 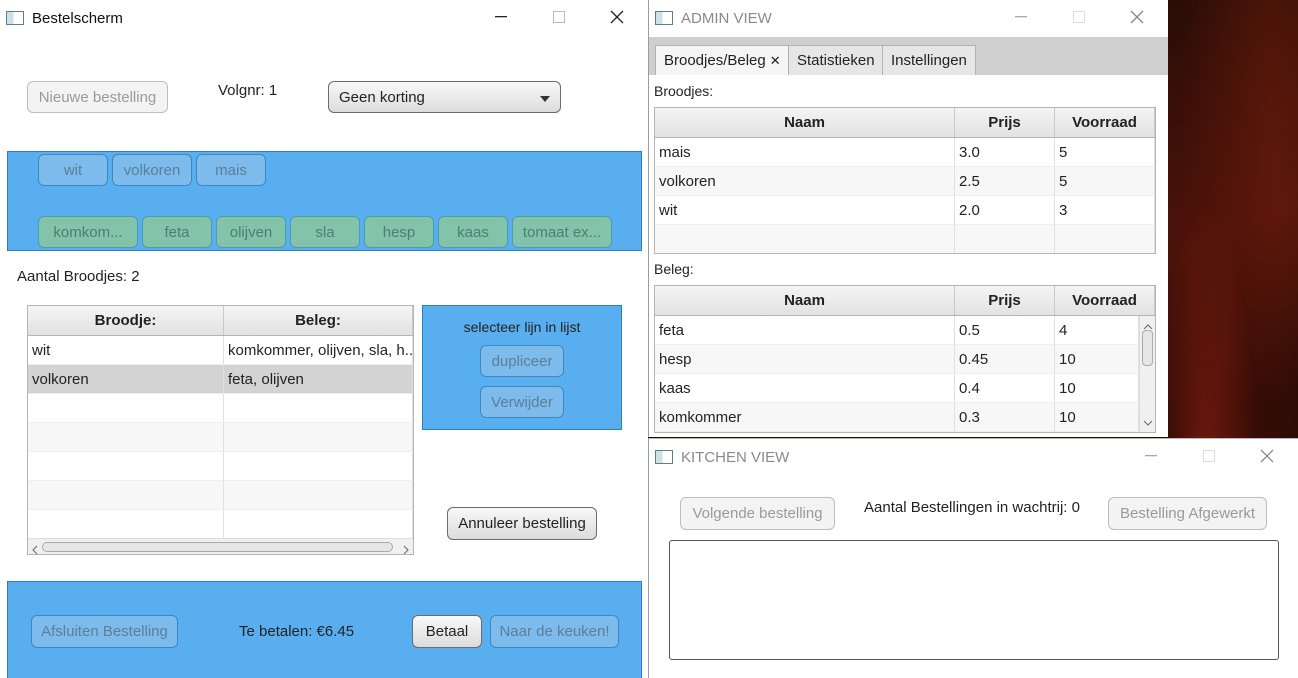 What do you see at coordinates (1105, 152) in the screenshot?
I see `table-cell: 5` at bounding box center [1105, 152].